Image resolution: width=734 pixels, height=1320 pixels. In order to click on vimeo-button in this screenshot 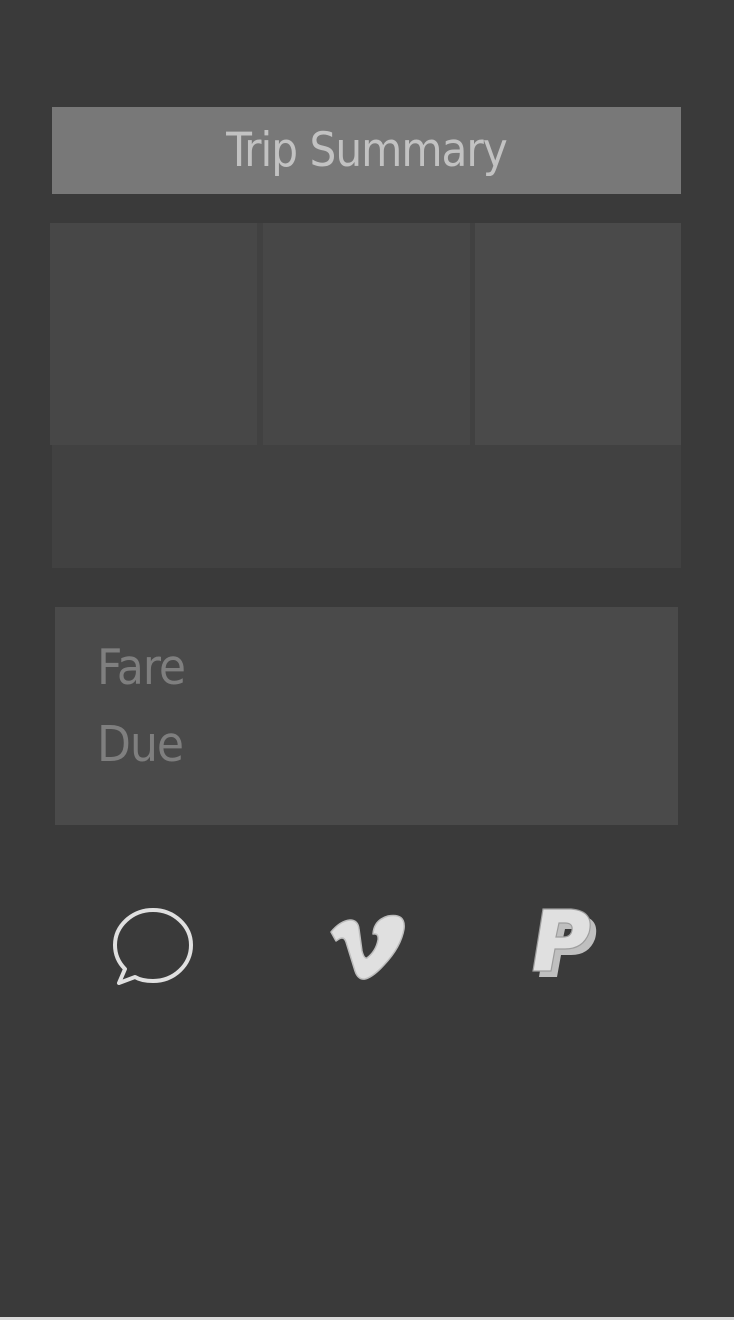, I will do `click(368, 945)`.